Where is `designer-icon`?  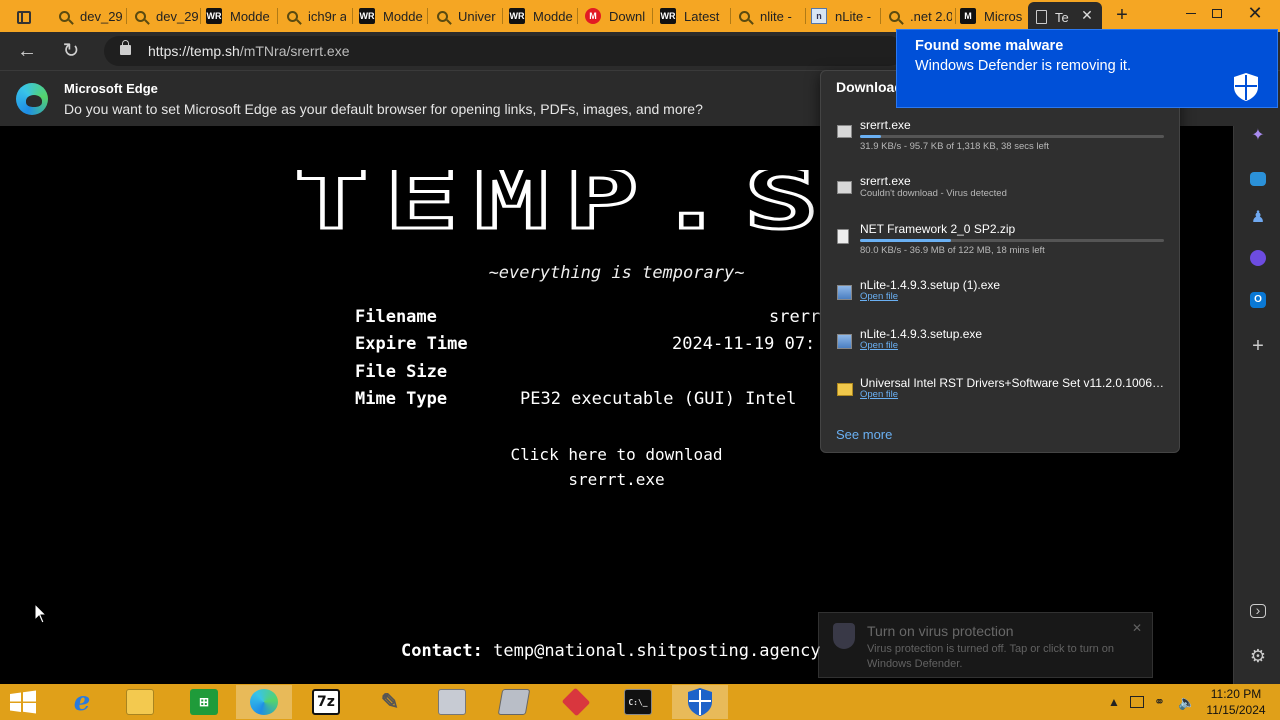
designer-icon is located at coordinates (1258, 258).